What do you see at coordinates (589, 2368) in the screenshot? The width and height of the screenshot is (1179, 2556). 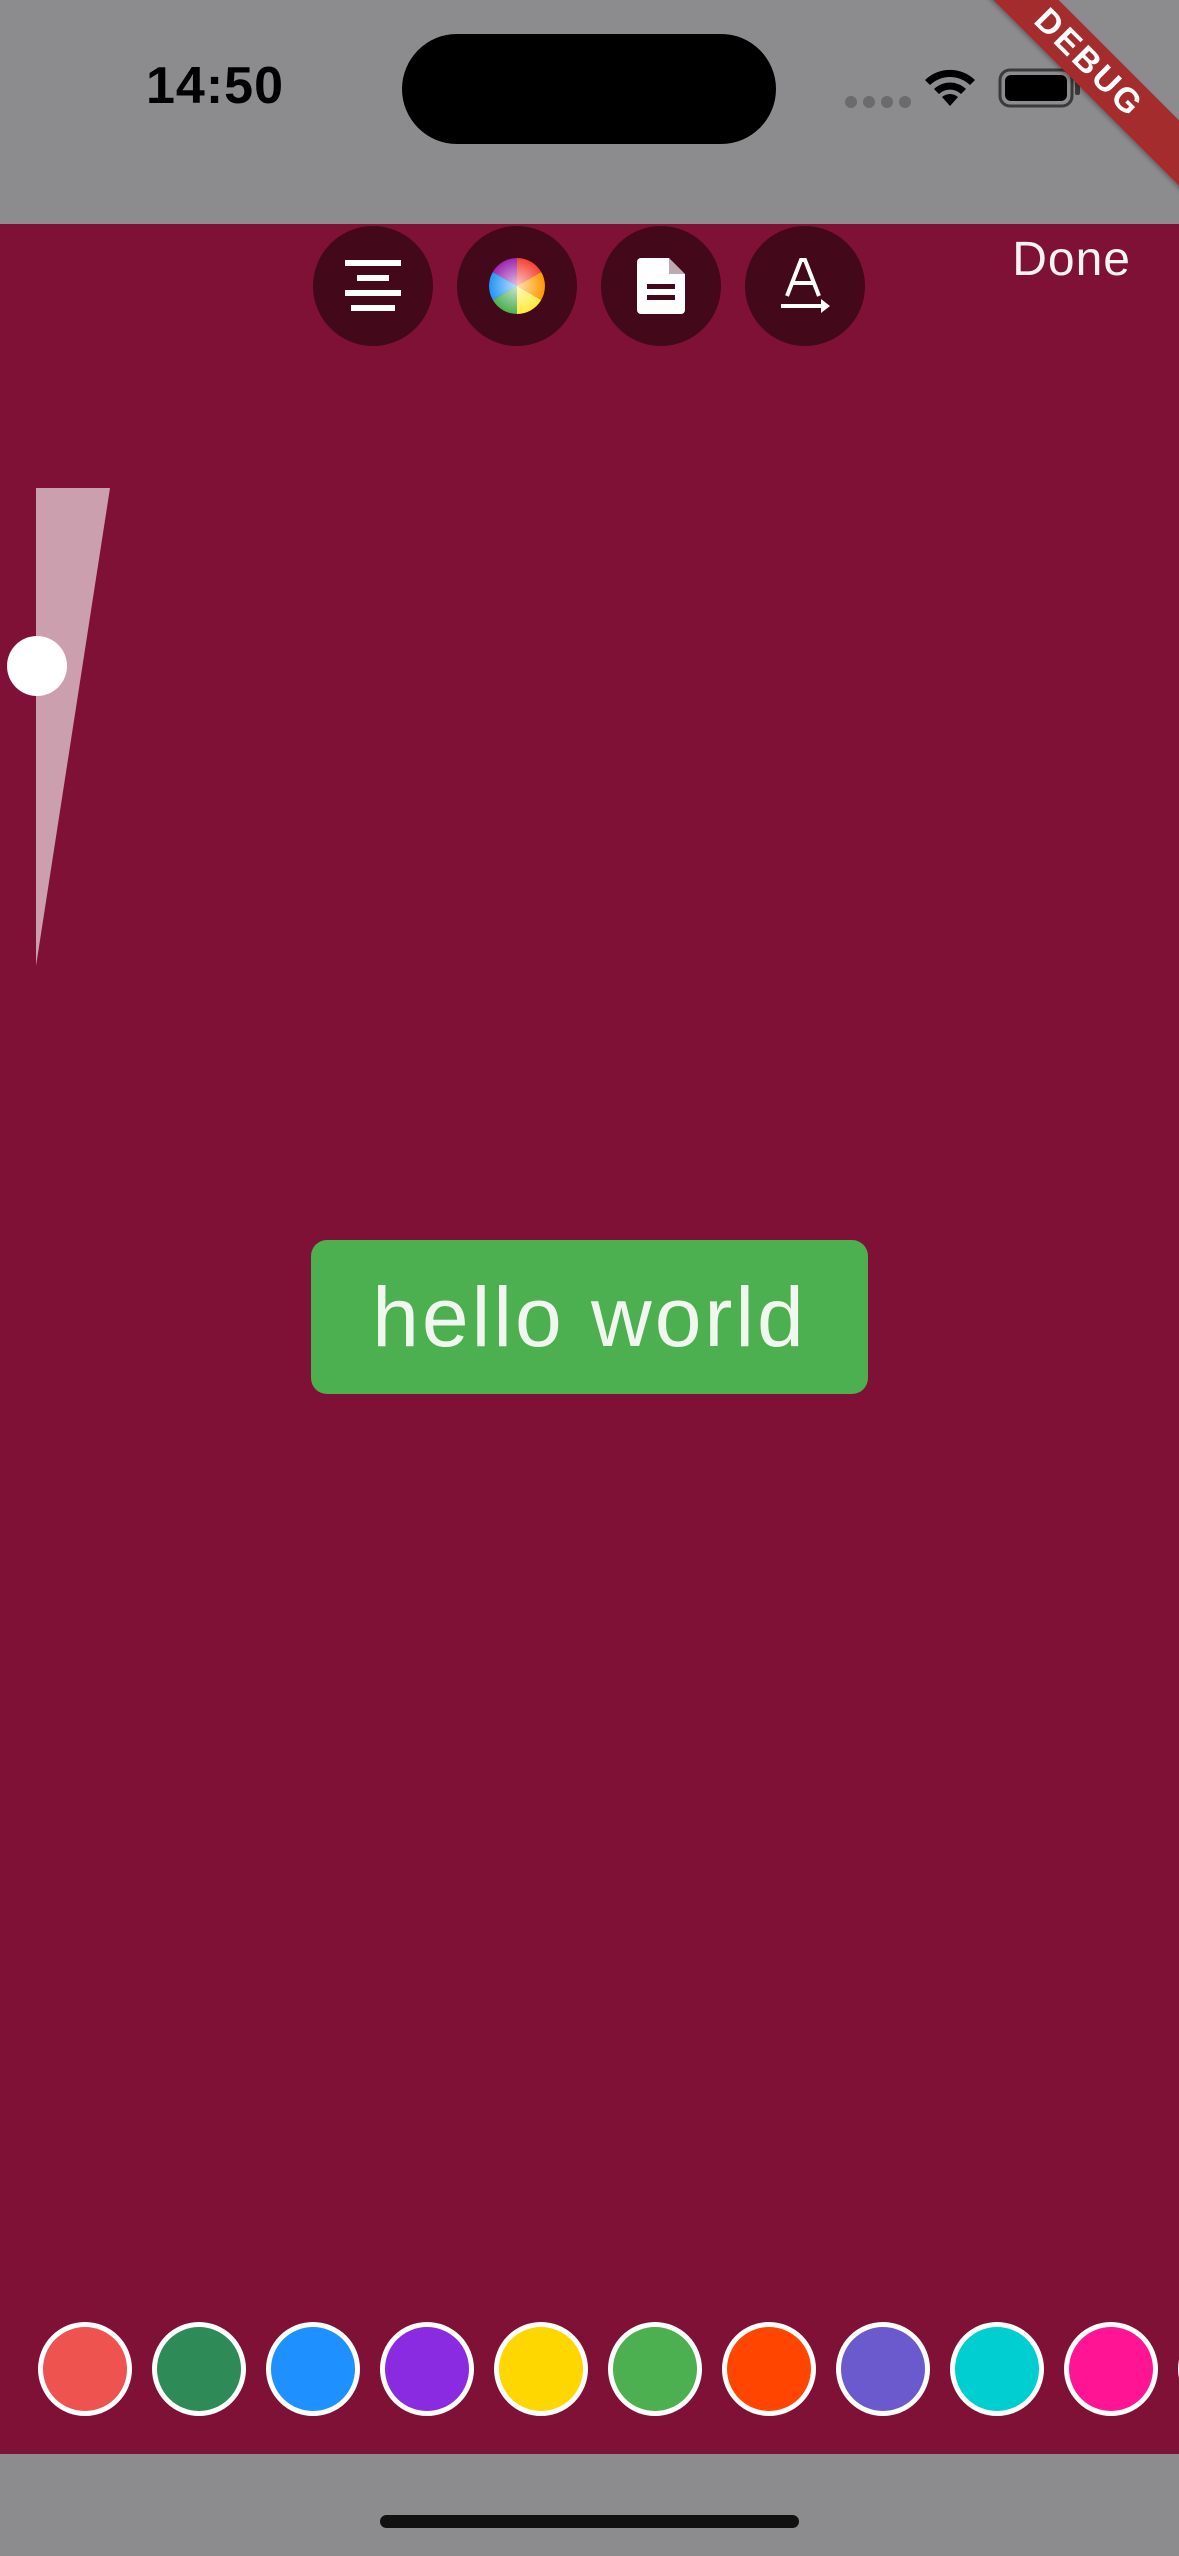 I see `color-palette` at bounding box center [589, 2368].